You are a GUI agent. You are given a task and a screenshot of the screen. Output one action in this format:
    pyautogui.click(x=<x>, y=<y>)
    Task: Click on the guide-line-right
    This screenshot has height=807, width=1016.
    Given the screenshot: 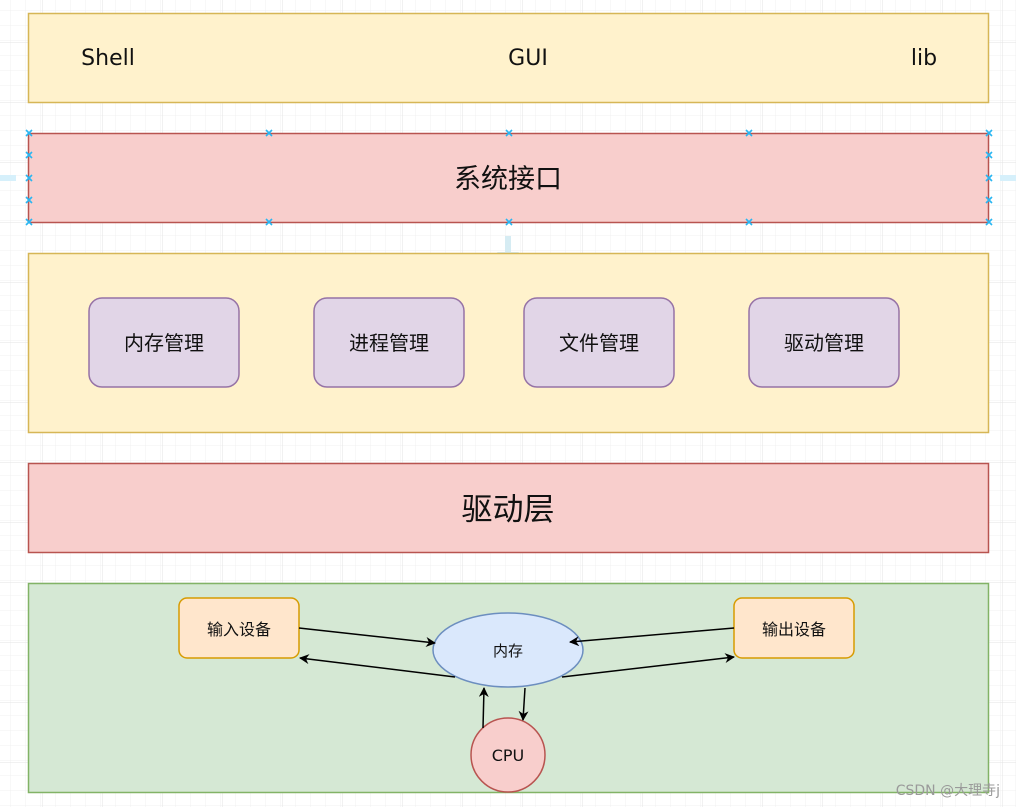 What is the action you would take?
    pyautogui.click(x=1008, y=178)
    